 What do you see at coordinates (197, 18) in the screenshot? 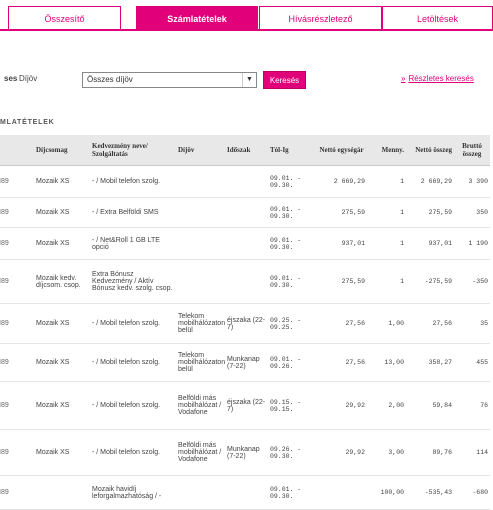
I see `tab-szamlatetelek: Számlatételek` at bounding box center [197, 18].